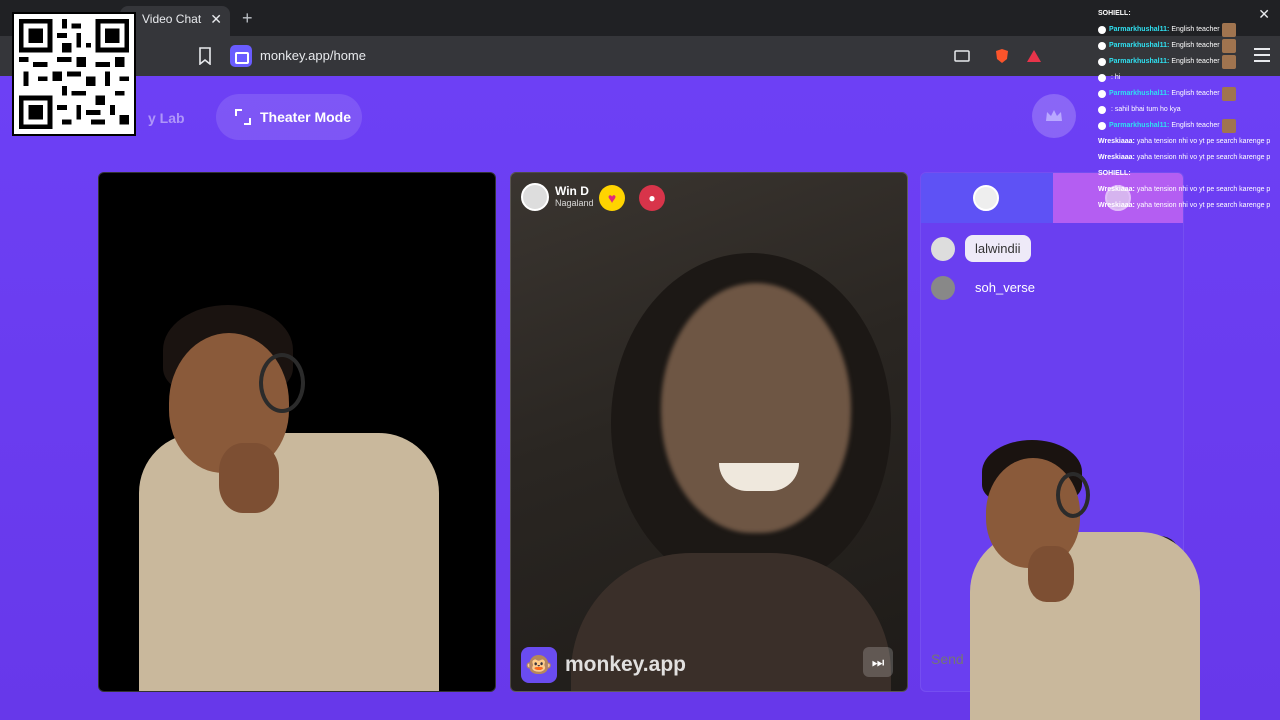  I want to click on peer-name: Win D, so click(572, 191).